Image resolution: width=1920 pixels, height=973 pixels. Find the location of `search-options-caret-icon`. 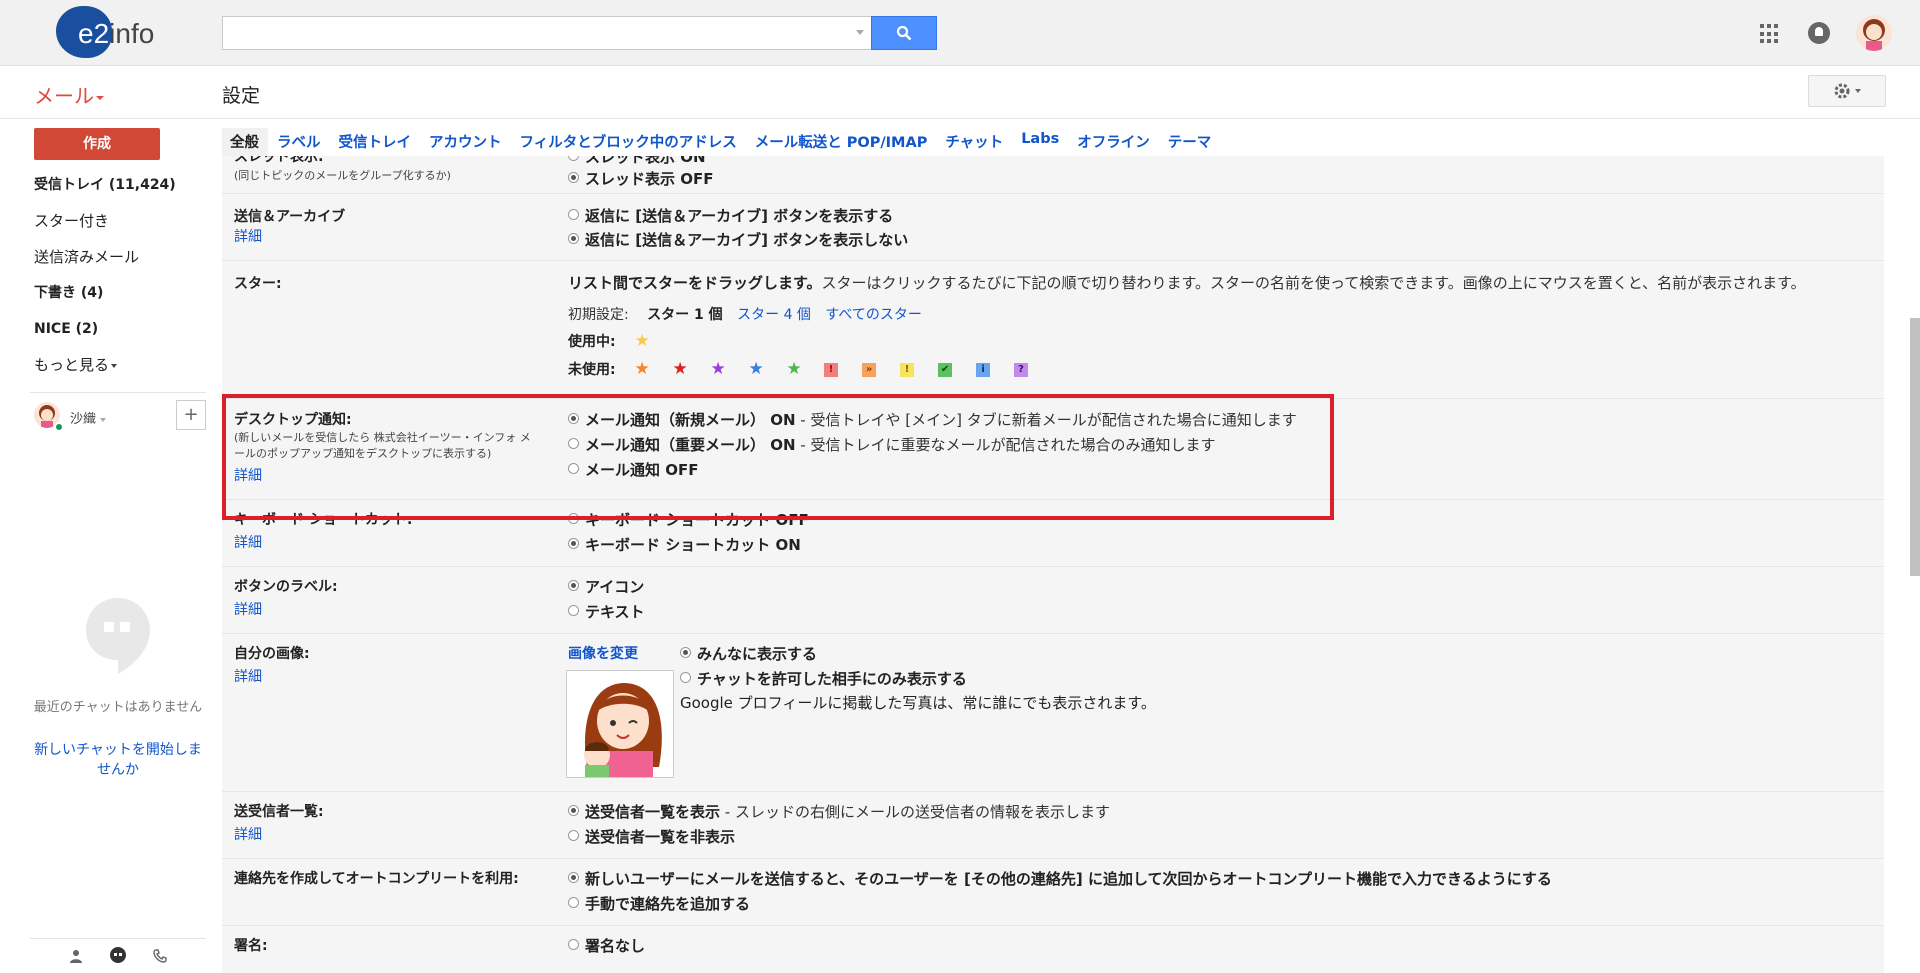

search-options-caret-icon is located at coordinates (860, 32).